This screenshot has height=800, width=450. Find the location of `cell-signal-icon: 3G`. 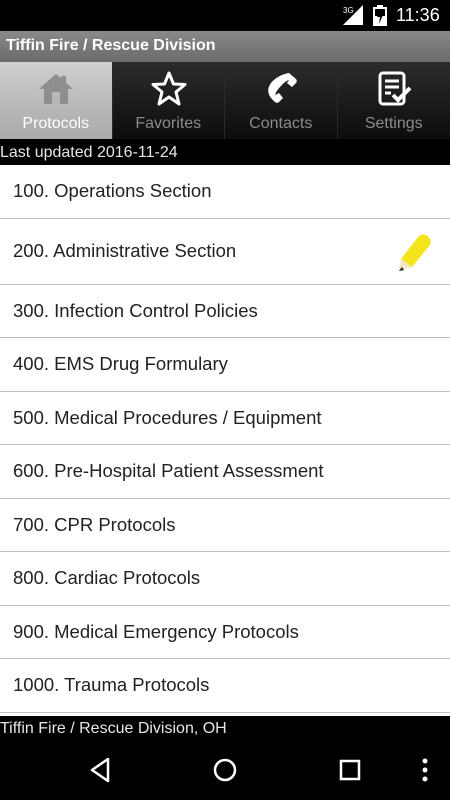

cell-signal-icon: 3G is located at coordinates (353, 15).